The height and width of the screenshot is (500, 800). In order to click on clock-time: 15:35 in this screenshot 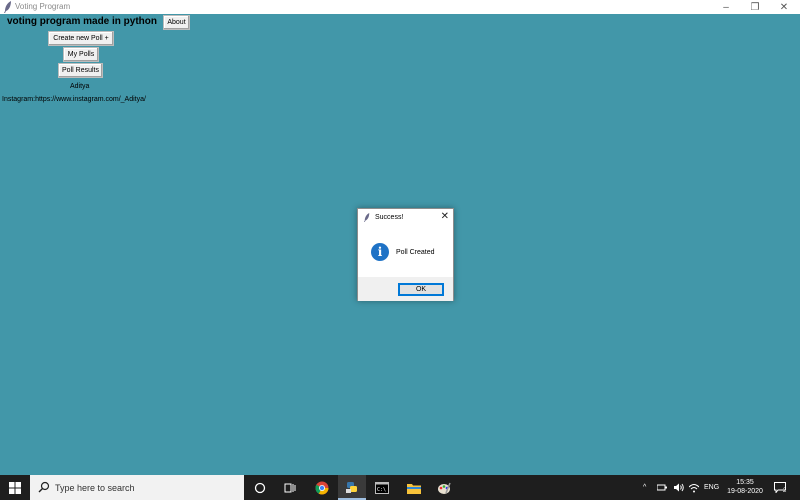, I will do `click(745, 482)`.